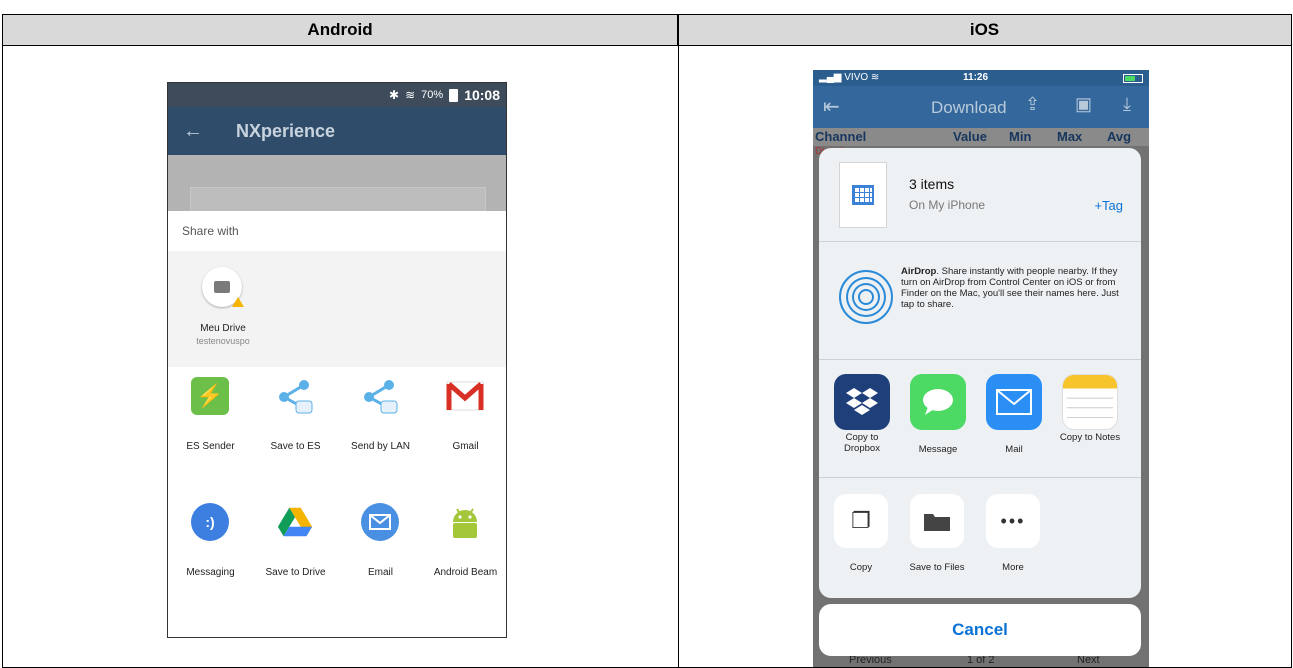  I want to click on status-time: 11:26, so click(976, 77).